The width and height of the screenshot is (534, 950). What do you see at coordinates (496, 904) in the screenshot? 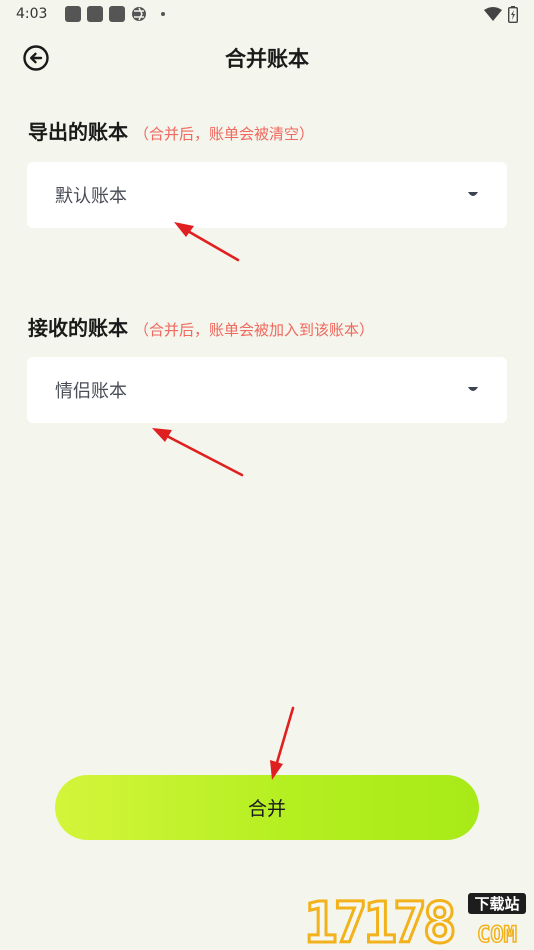
I see `watermark-tag: 下载站` at bounding box center [496, 904].